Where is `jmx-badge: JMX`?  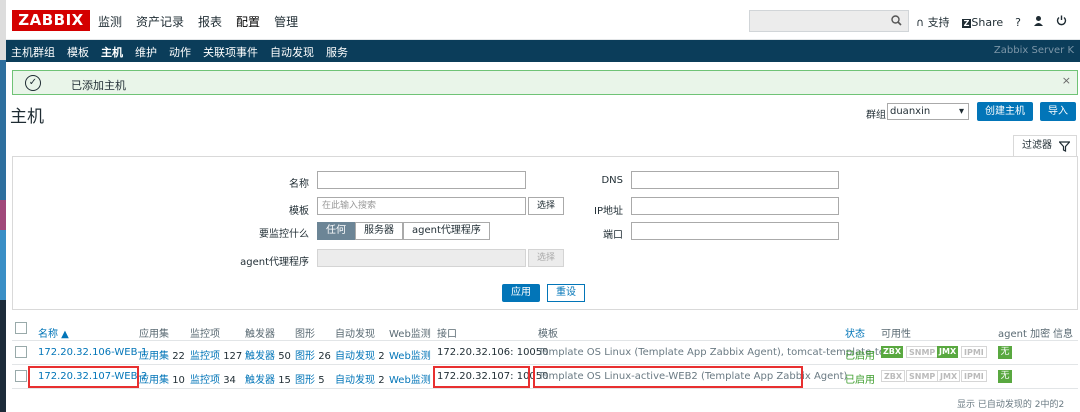
jmx-badge: JMX is located at coordinates (948, 352).